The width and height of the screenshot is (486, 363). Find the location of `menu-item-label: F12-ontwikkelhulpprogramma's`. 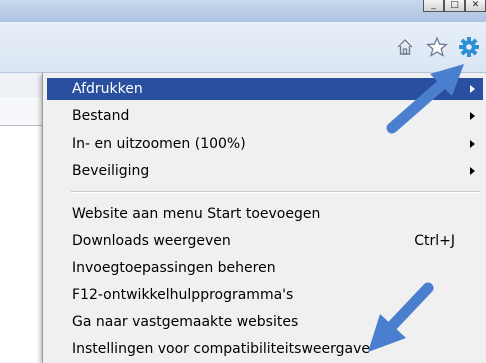

menu-item-label: F12-ontwikkelhulpprogramma's is located at coordinates (183, 295).